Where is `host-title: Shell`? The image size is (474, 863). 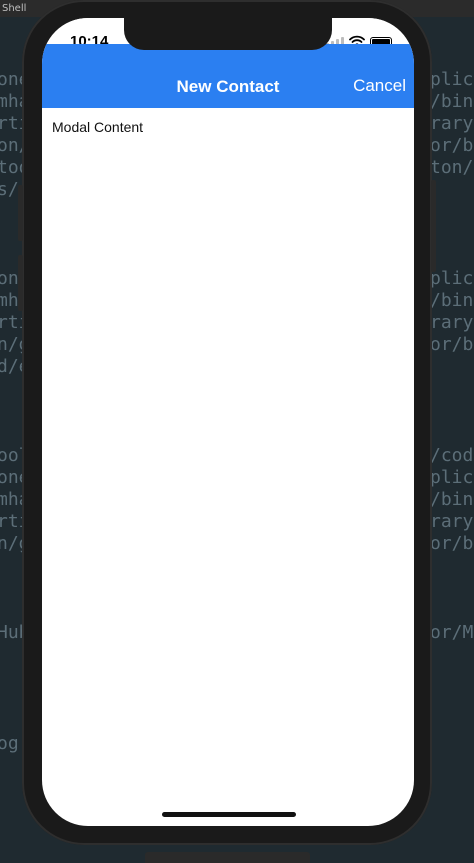
host-title: Shell is located at coordinates (14, 8).